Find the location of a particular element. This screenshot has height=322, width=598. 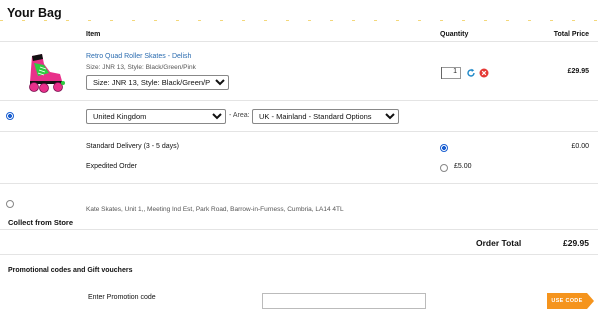

shipping-divider is located at coordinates (299, 183).